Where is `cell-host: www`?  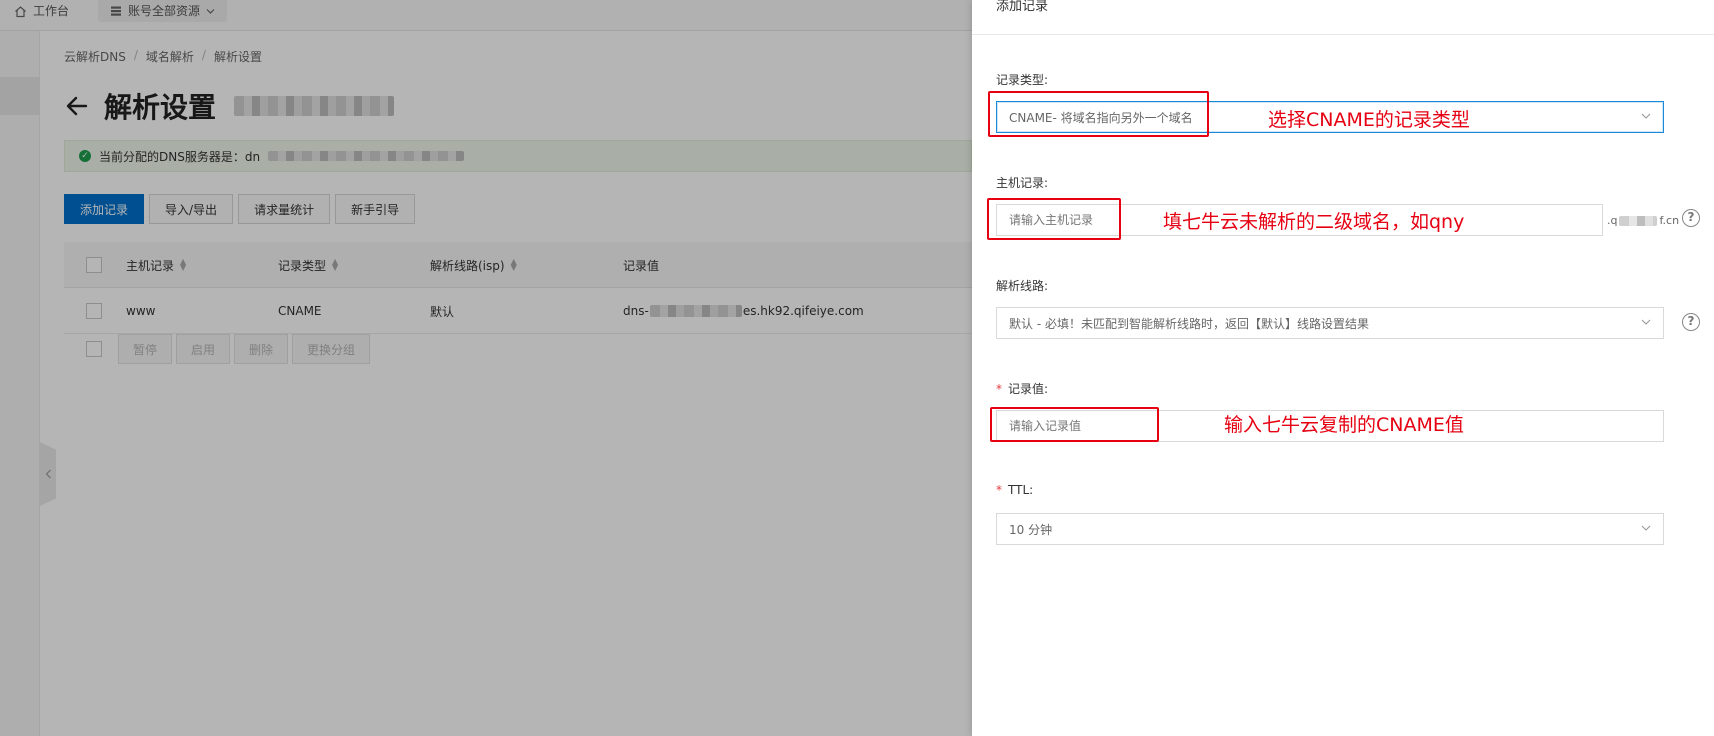 cell-host: www is located at coordinates (141, 311).